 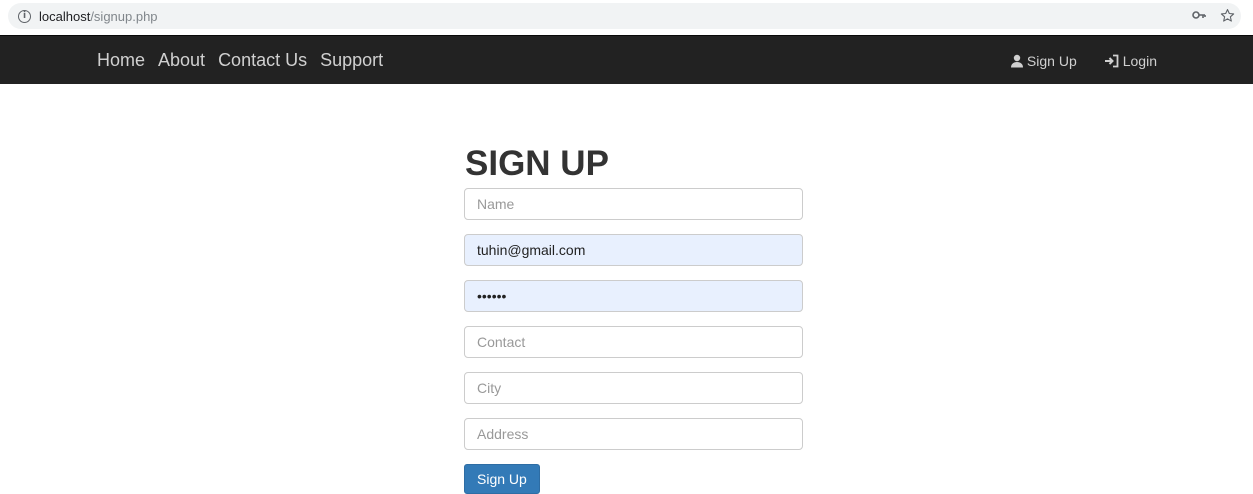 I want to click on info-icon: i, so click(x=24, y=16).